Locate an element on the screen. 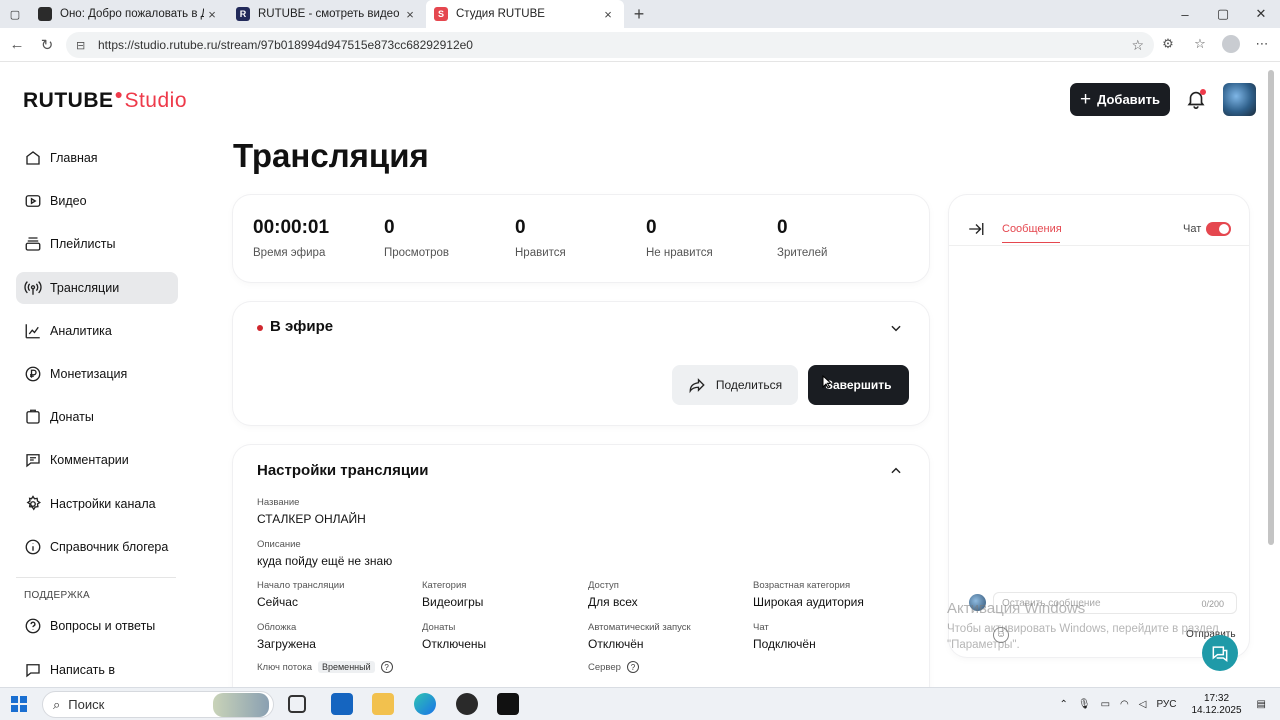 The image size is (1280, 720). chat-toggle is located at coordinates (1218, 229).